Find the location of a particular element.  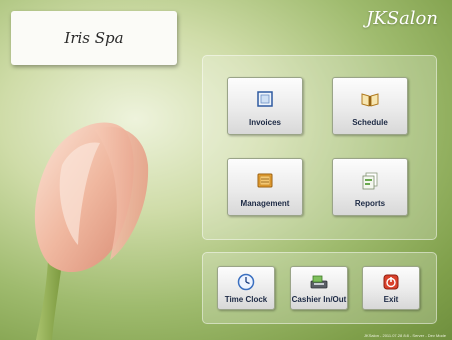

management-button: Management is located at coordinates (265, 187).